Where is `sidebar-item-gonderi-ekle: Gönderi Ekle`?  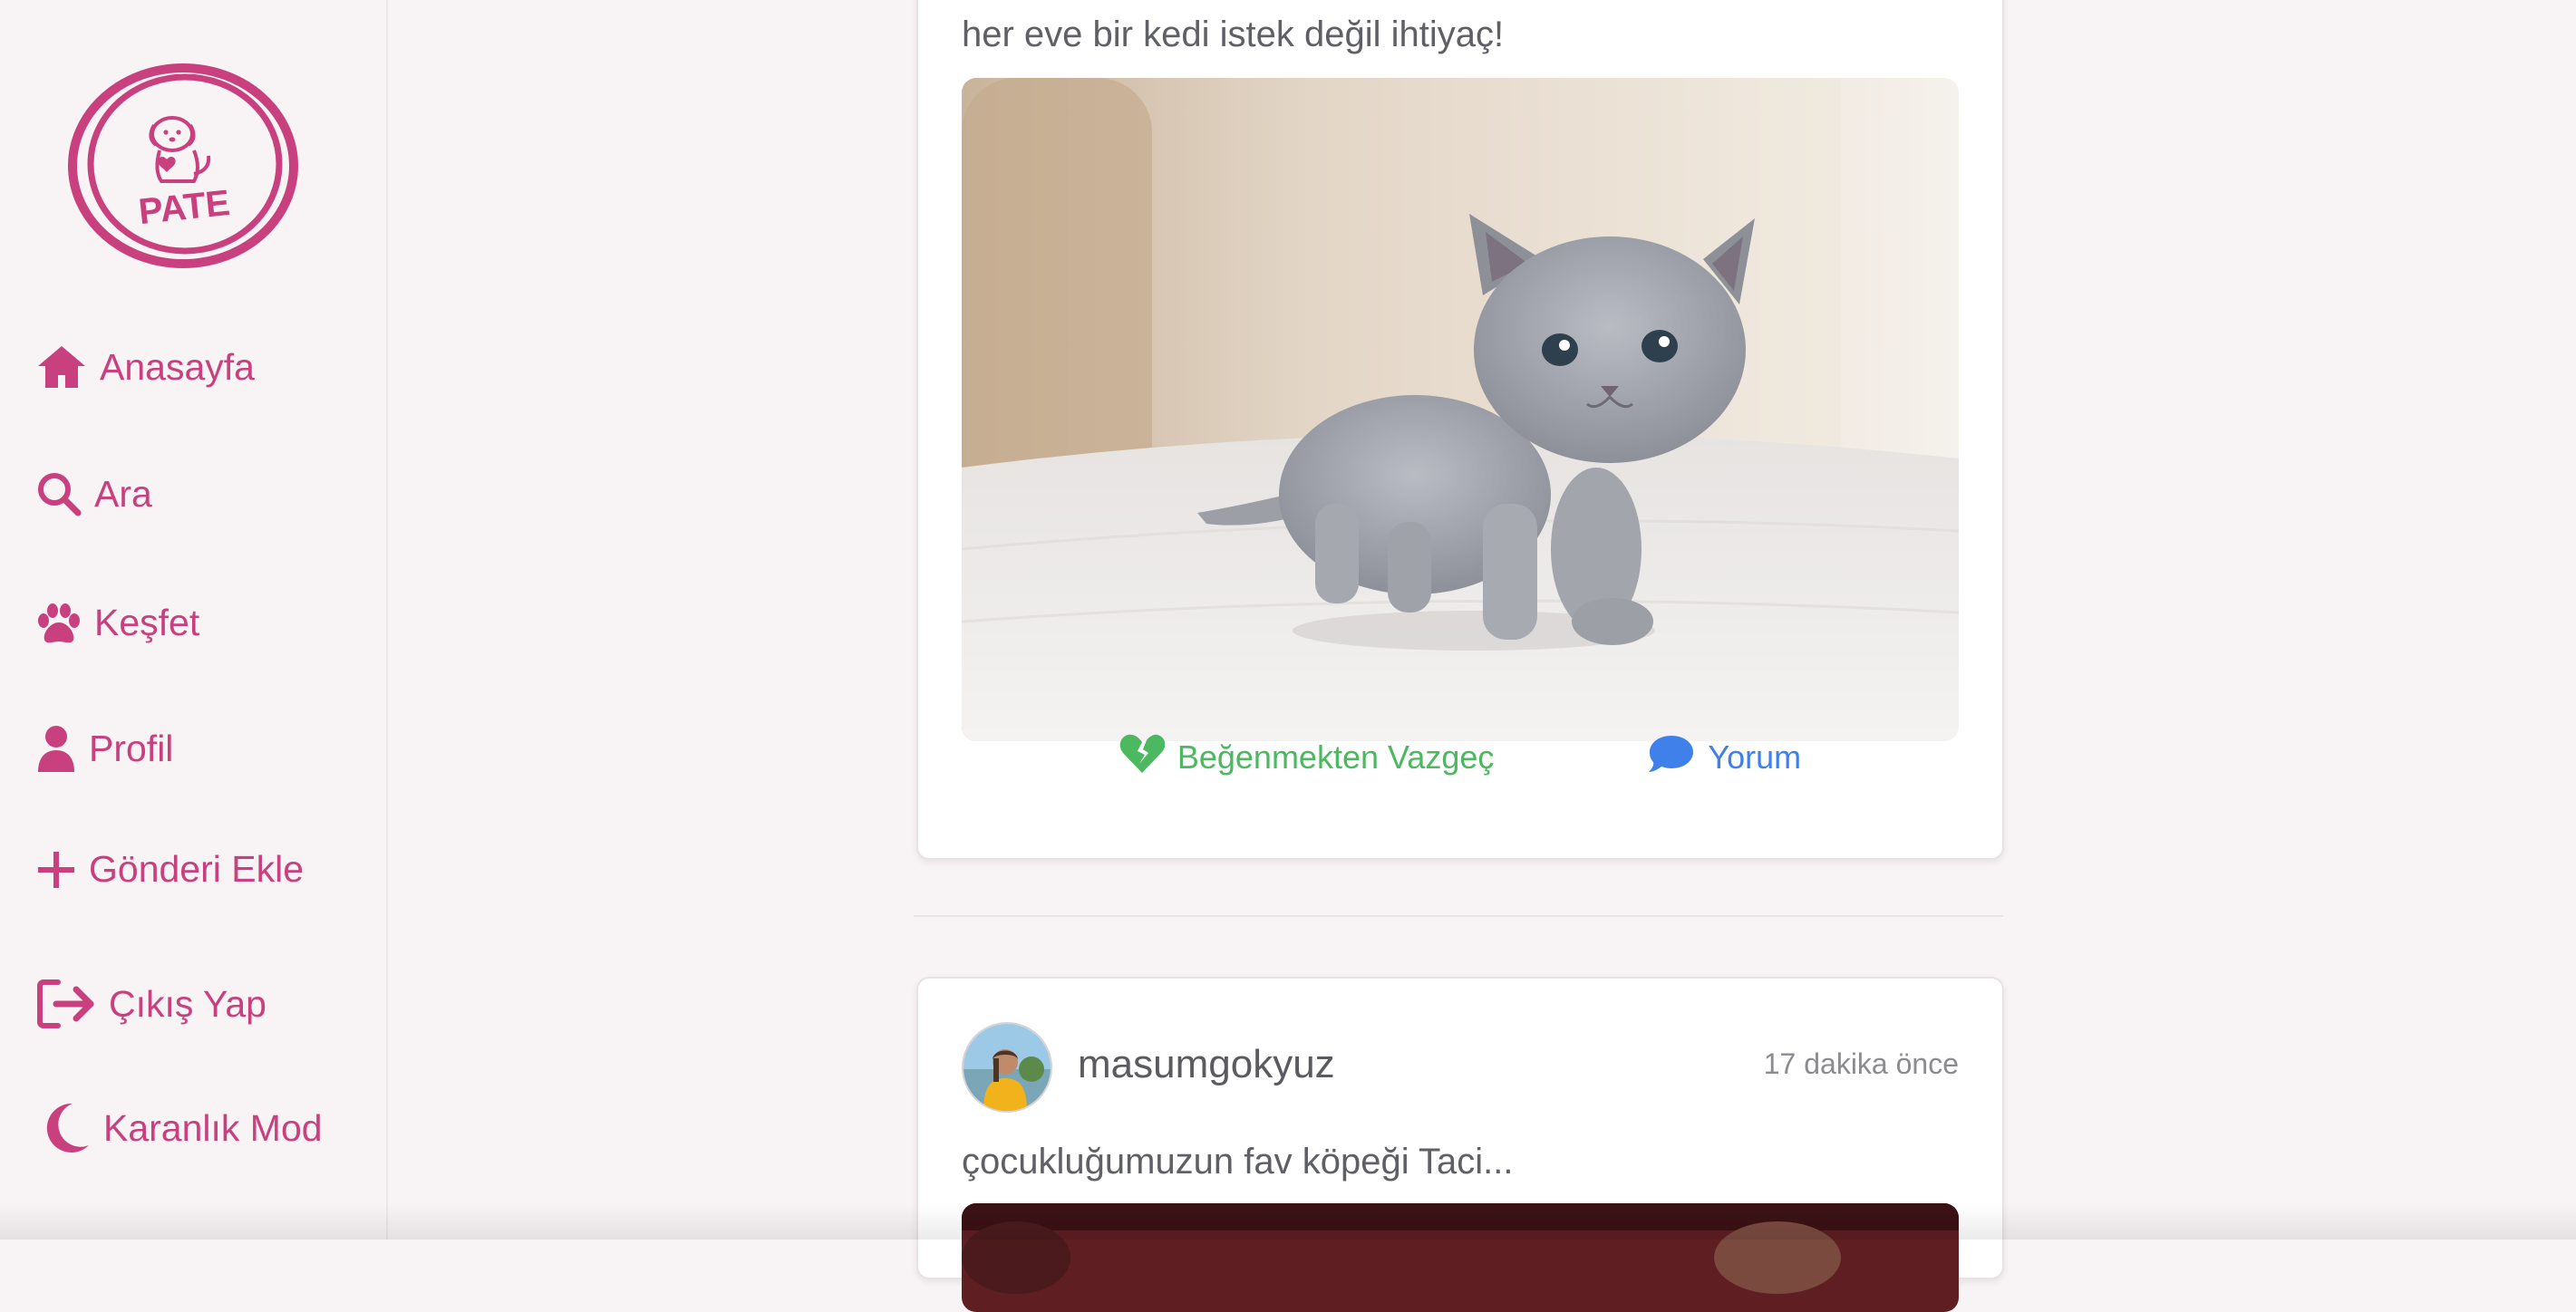
sidebar-item-gonderi-ekle: Gönderi Ekle is located at coordinates (170, 870).